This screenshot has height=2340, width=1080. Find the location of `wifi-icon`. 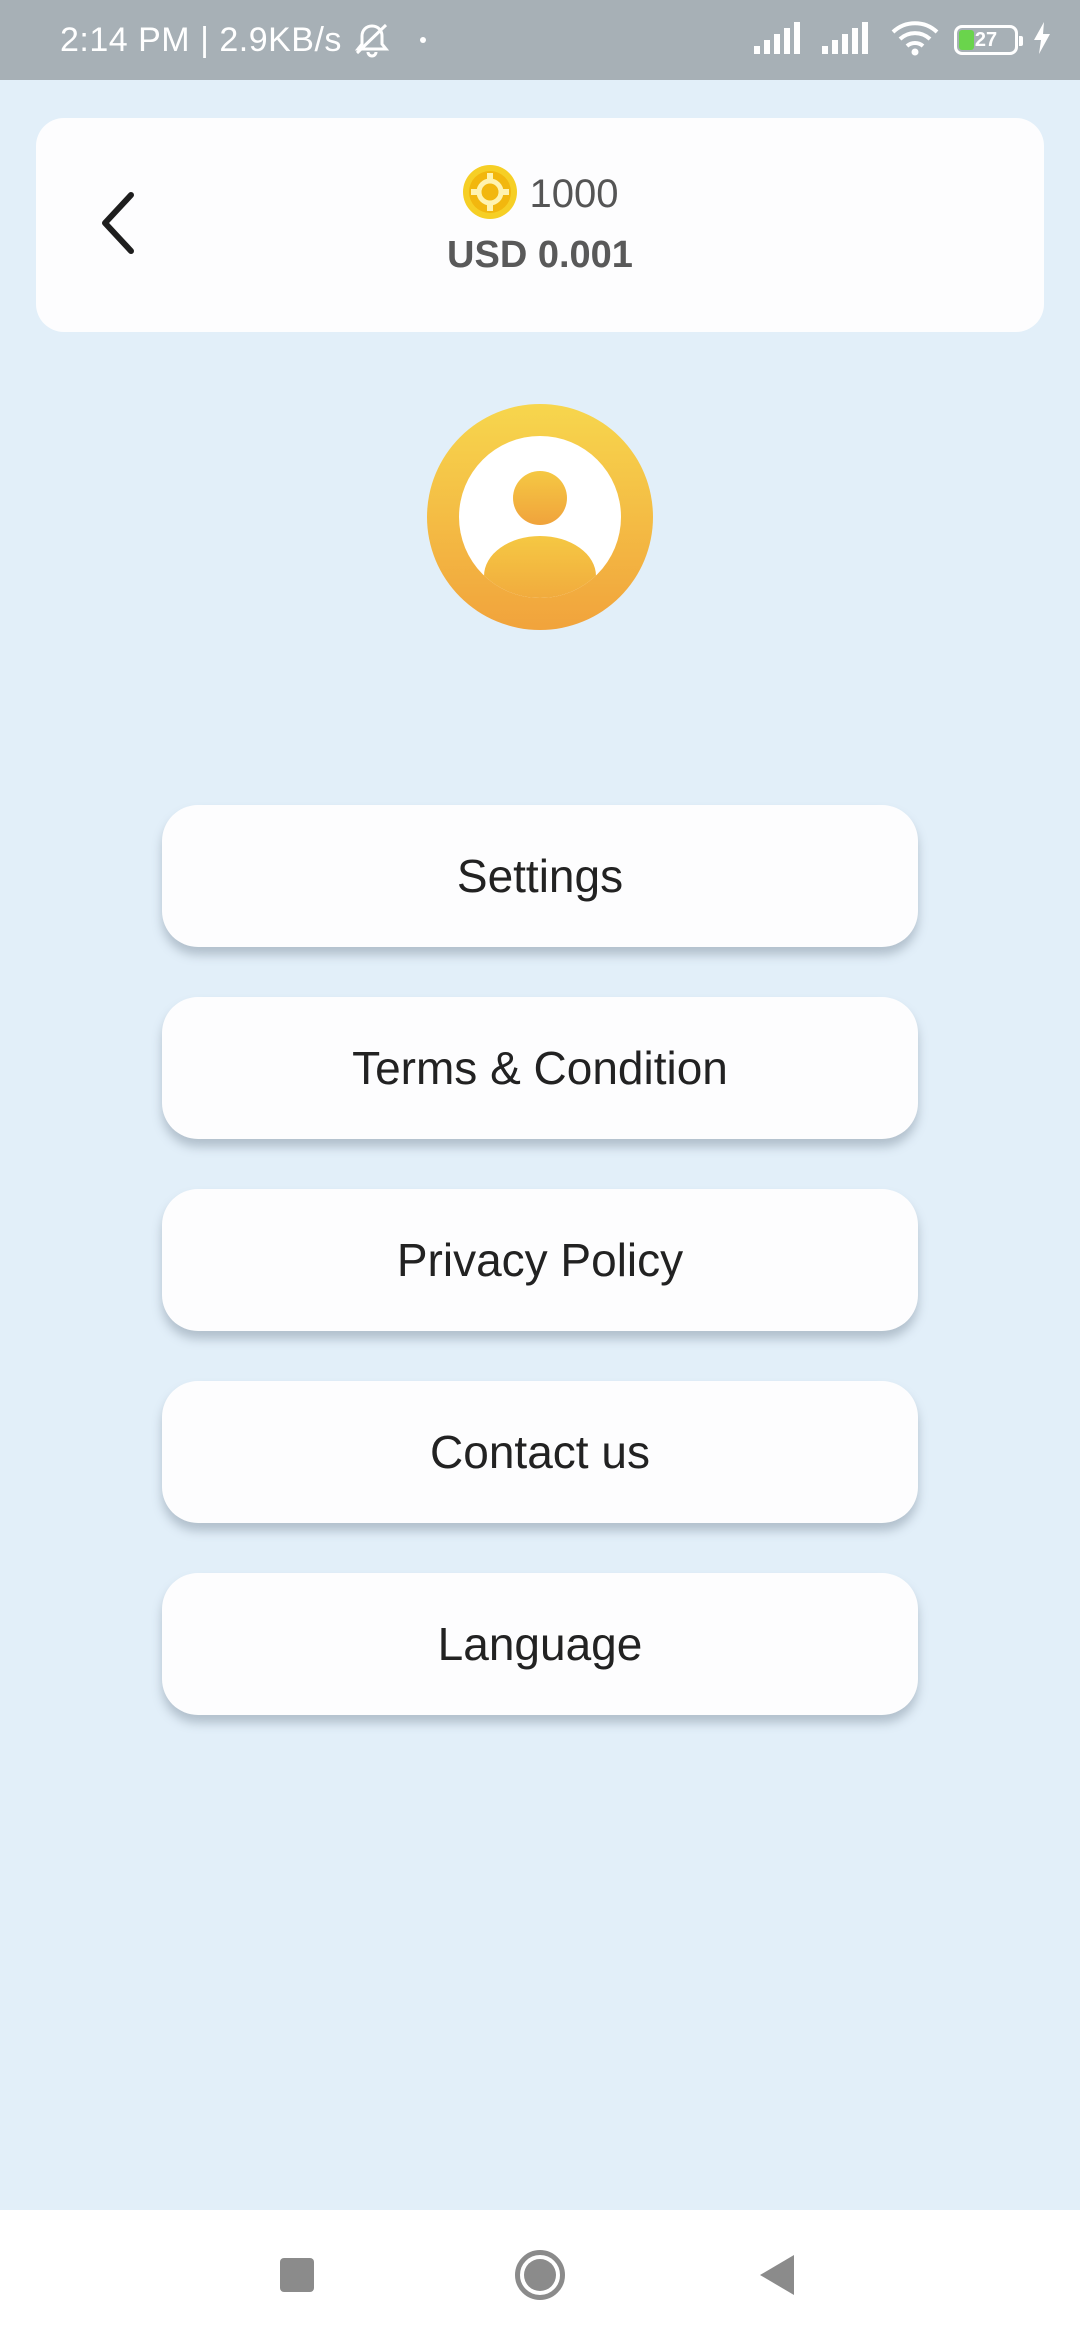

wifi-icon is located at coordinates (915, 40).